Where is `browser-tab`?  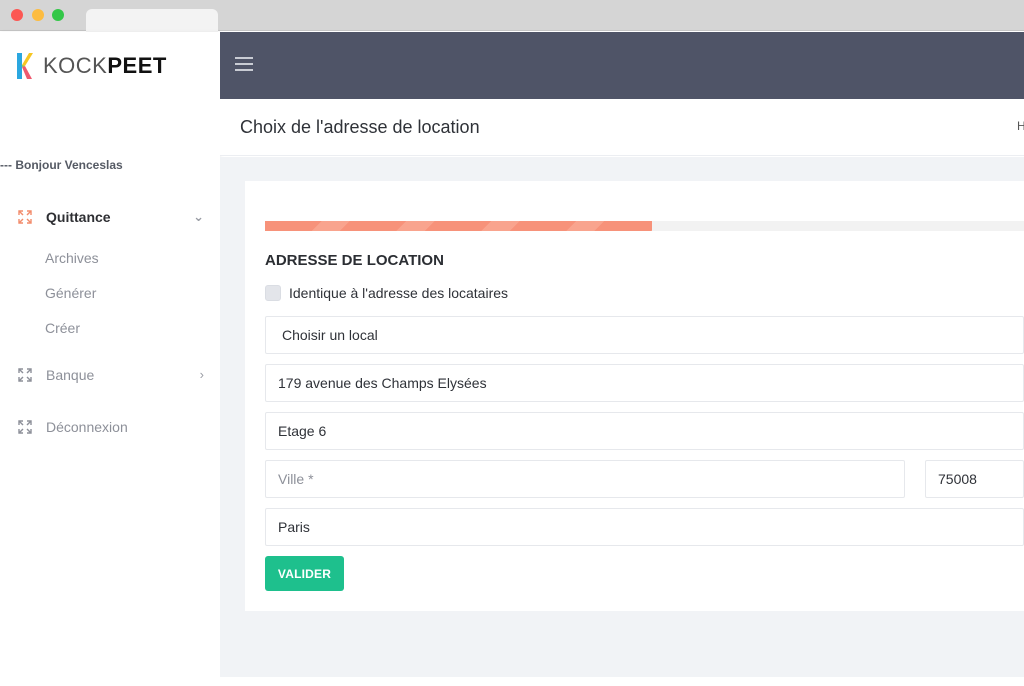 browser-tab is located at coordinates (152, 20).